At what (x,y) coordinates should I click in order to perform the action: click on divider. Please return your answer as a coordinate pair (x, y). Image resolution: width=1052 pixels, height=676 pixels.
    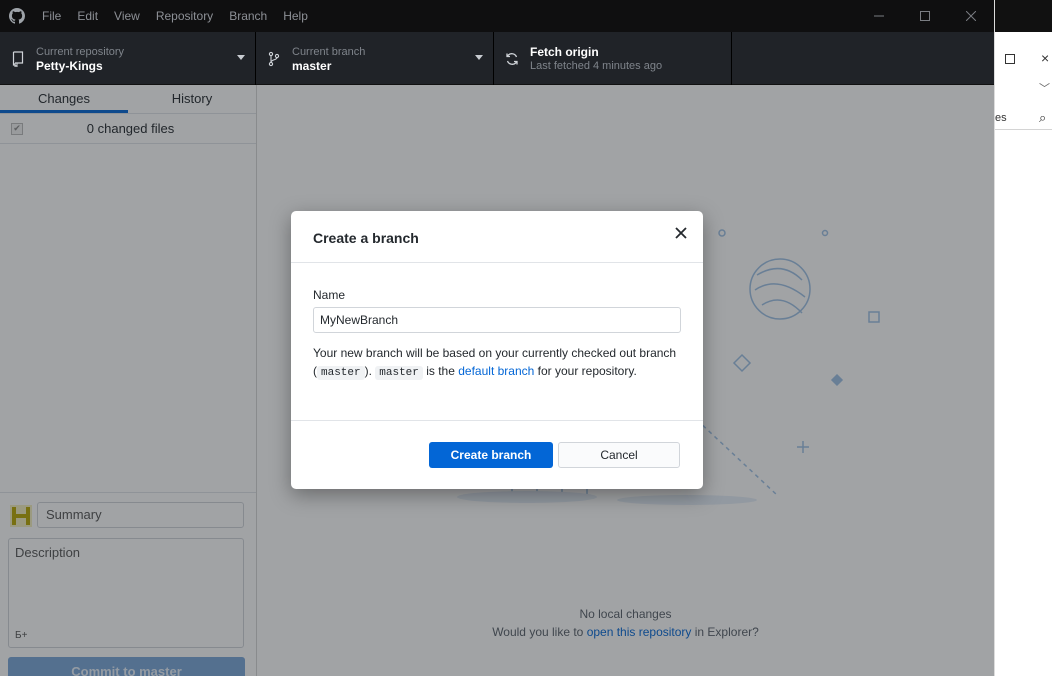
    Looking at the image, I should click on (1023, 129).